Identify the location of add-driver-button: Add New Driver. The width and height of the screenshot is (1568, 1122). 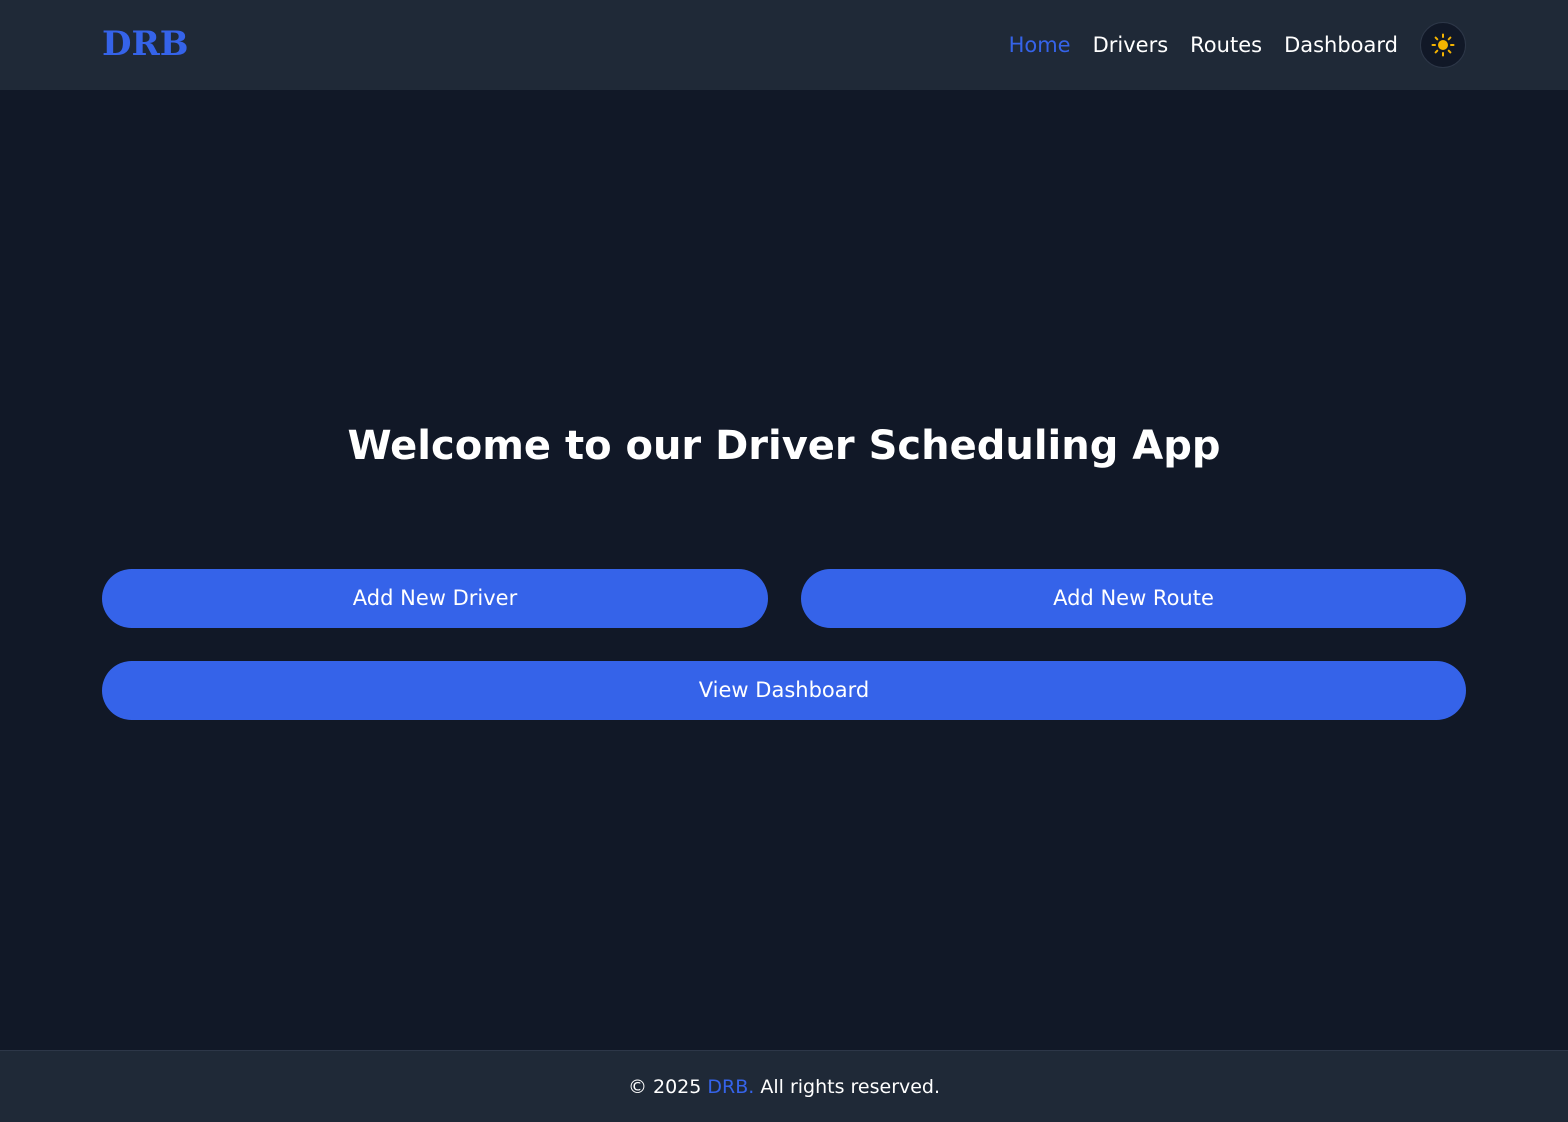
(435, 598).